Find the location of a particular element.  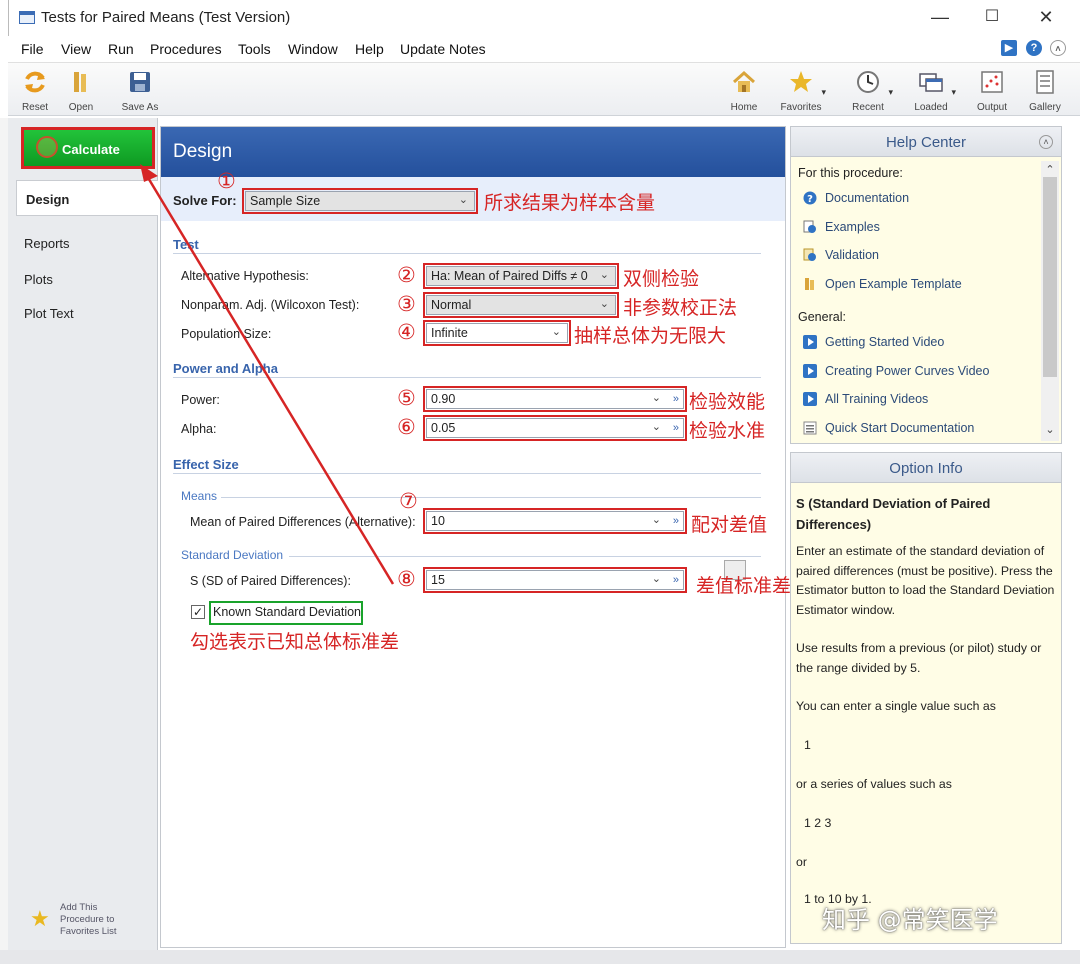

scrollbar-thumb is located at coordinates (1050, 277).